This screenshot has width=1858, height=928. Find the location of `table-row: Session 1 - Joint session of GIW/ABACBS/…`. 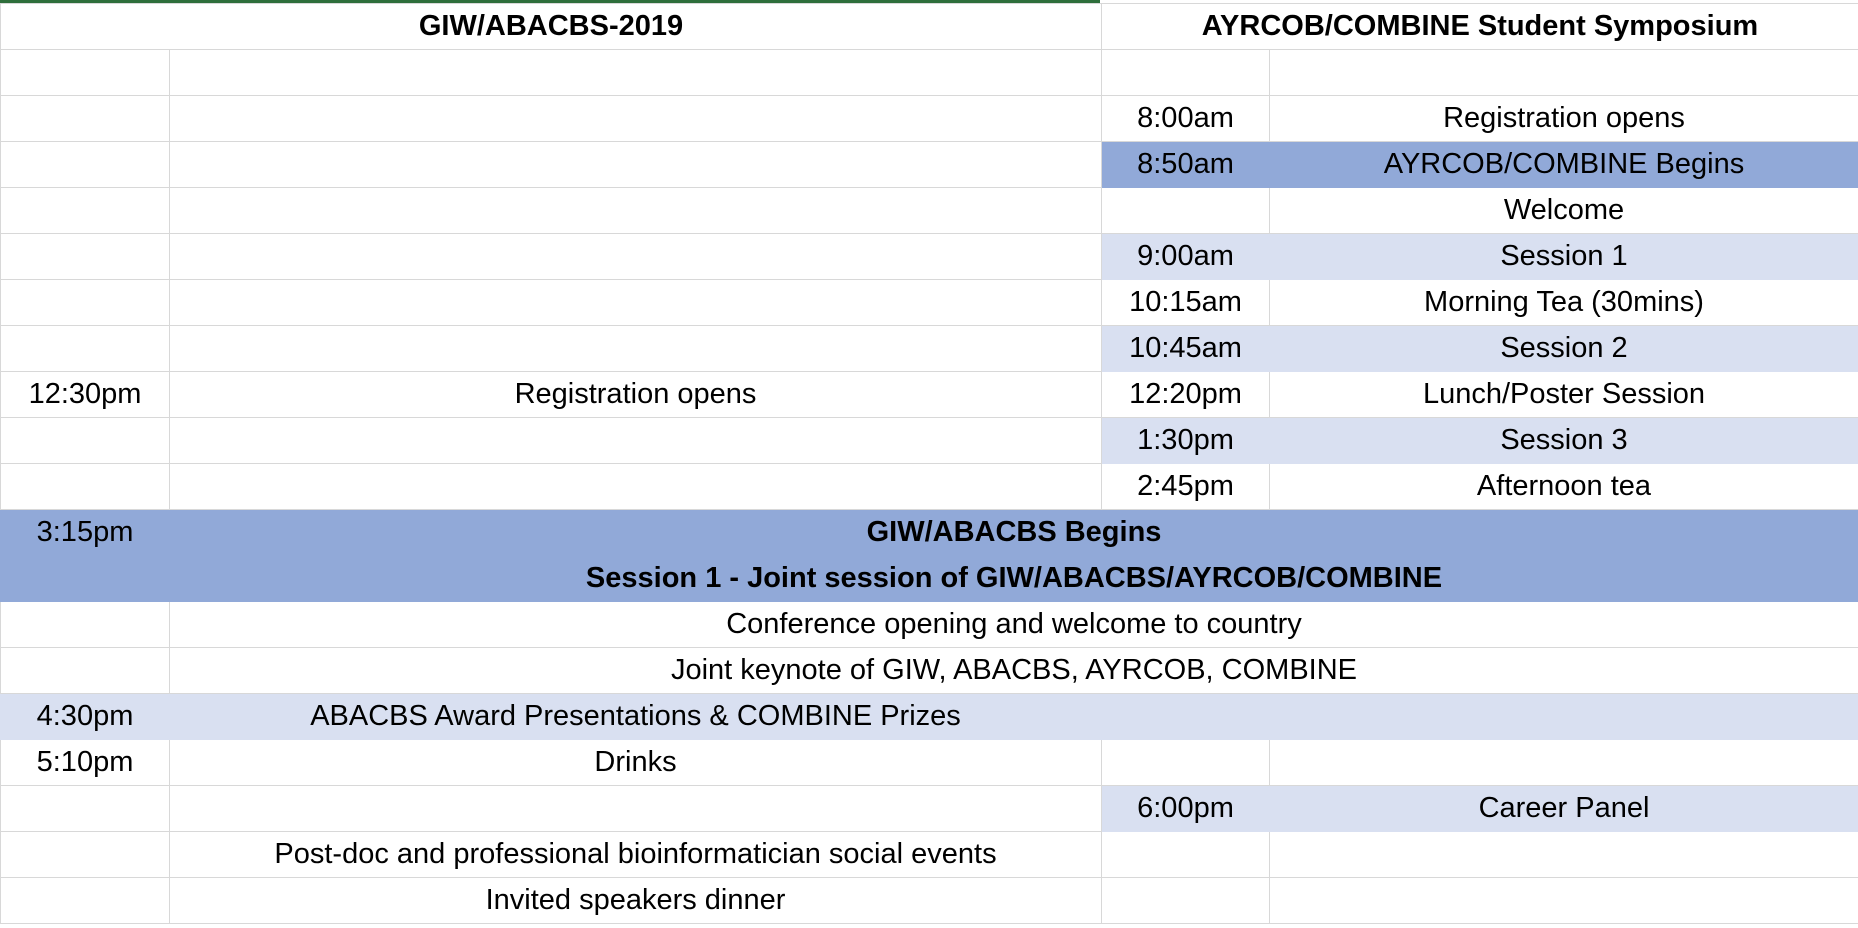

table-row: Session 1 - Joint session of GIW/ABACBS/… is located at coordinates (929, 578).